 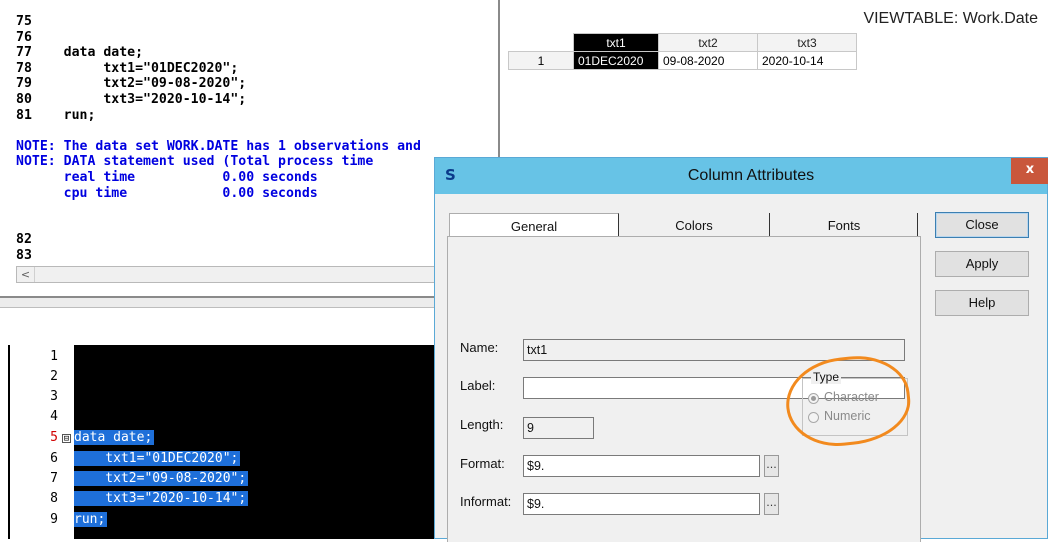 I want to click on grid-corner, so click(x=541, y=42).